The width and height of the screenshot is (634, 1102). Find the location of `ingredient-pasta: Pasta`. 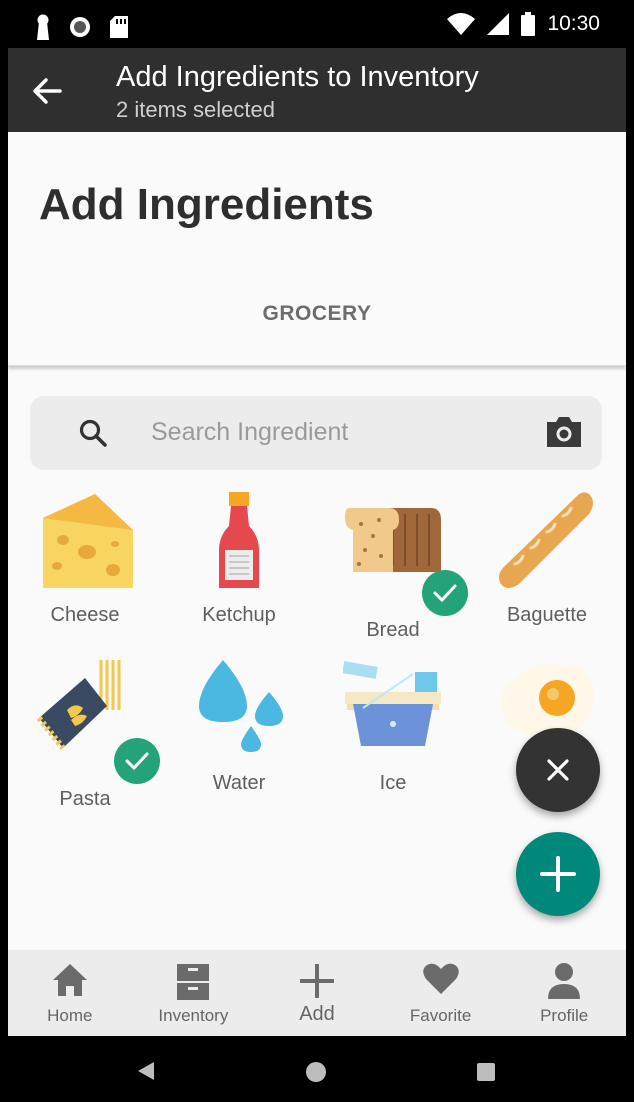

ingredient-pasta: Pasta is located at coordinates (85, 738).